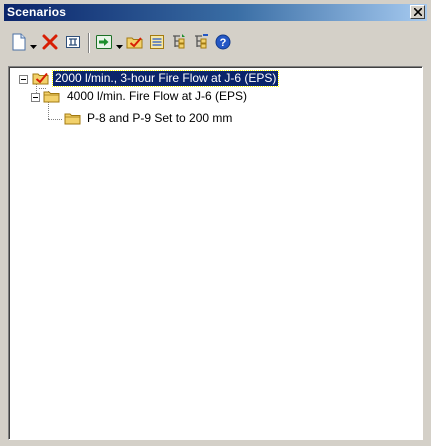  I want to click on collapse-tree-icon, so click(201, 41).